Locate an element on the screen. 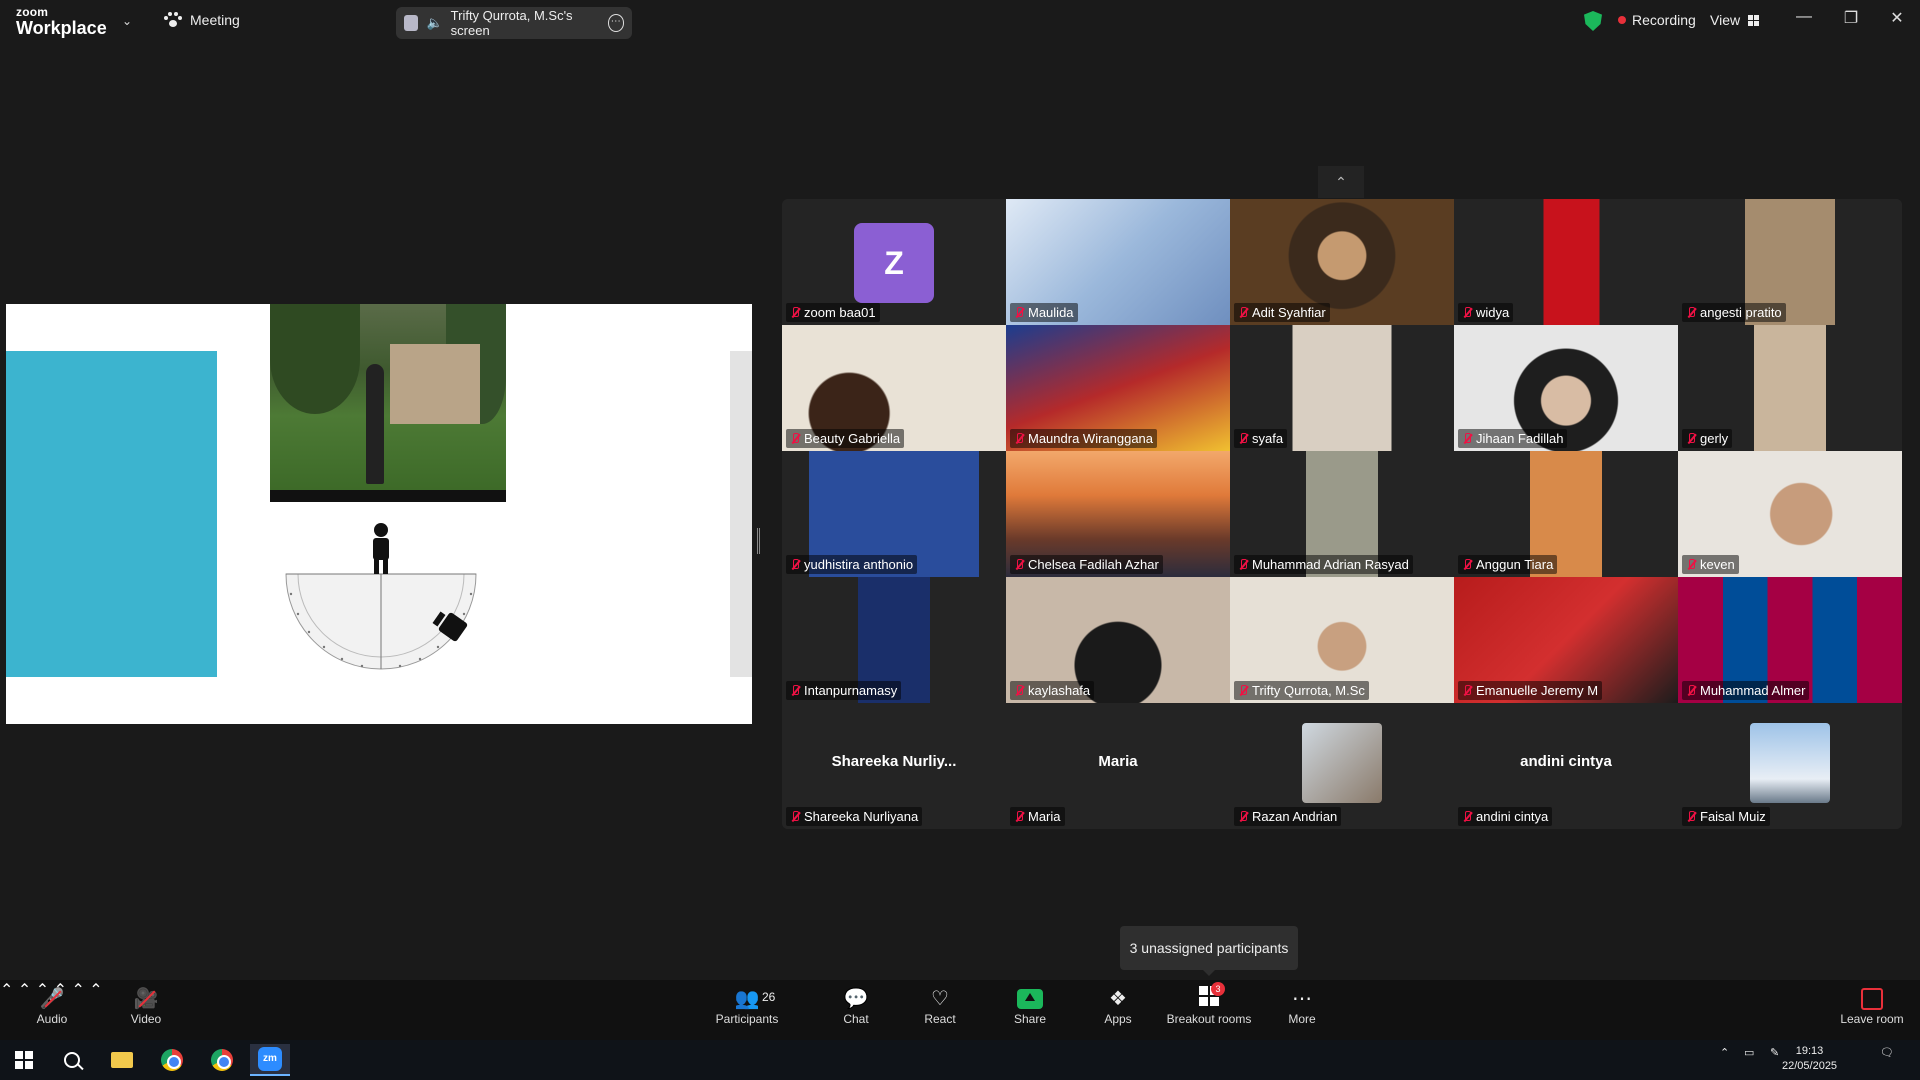  search-button is located at coordinates (72, 1060).